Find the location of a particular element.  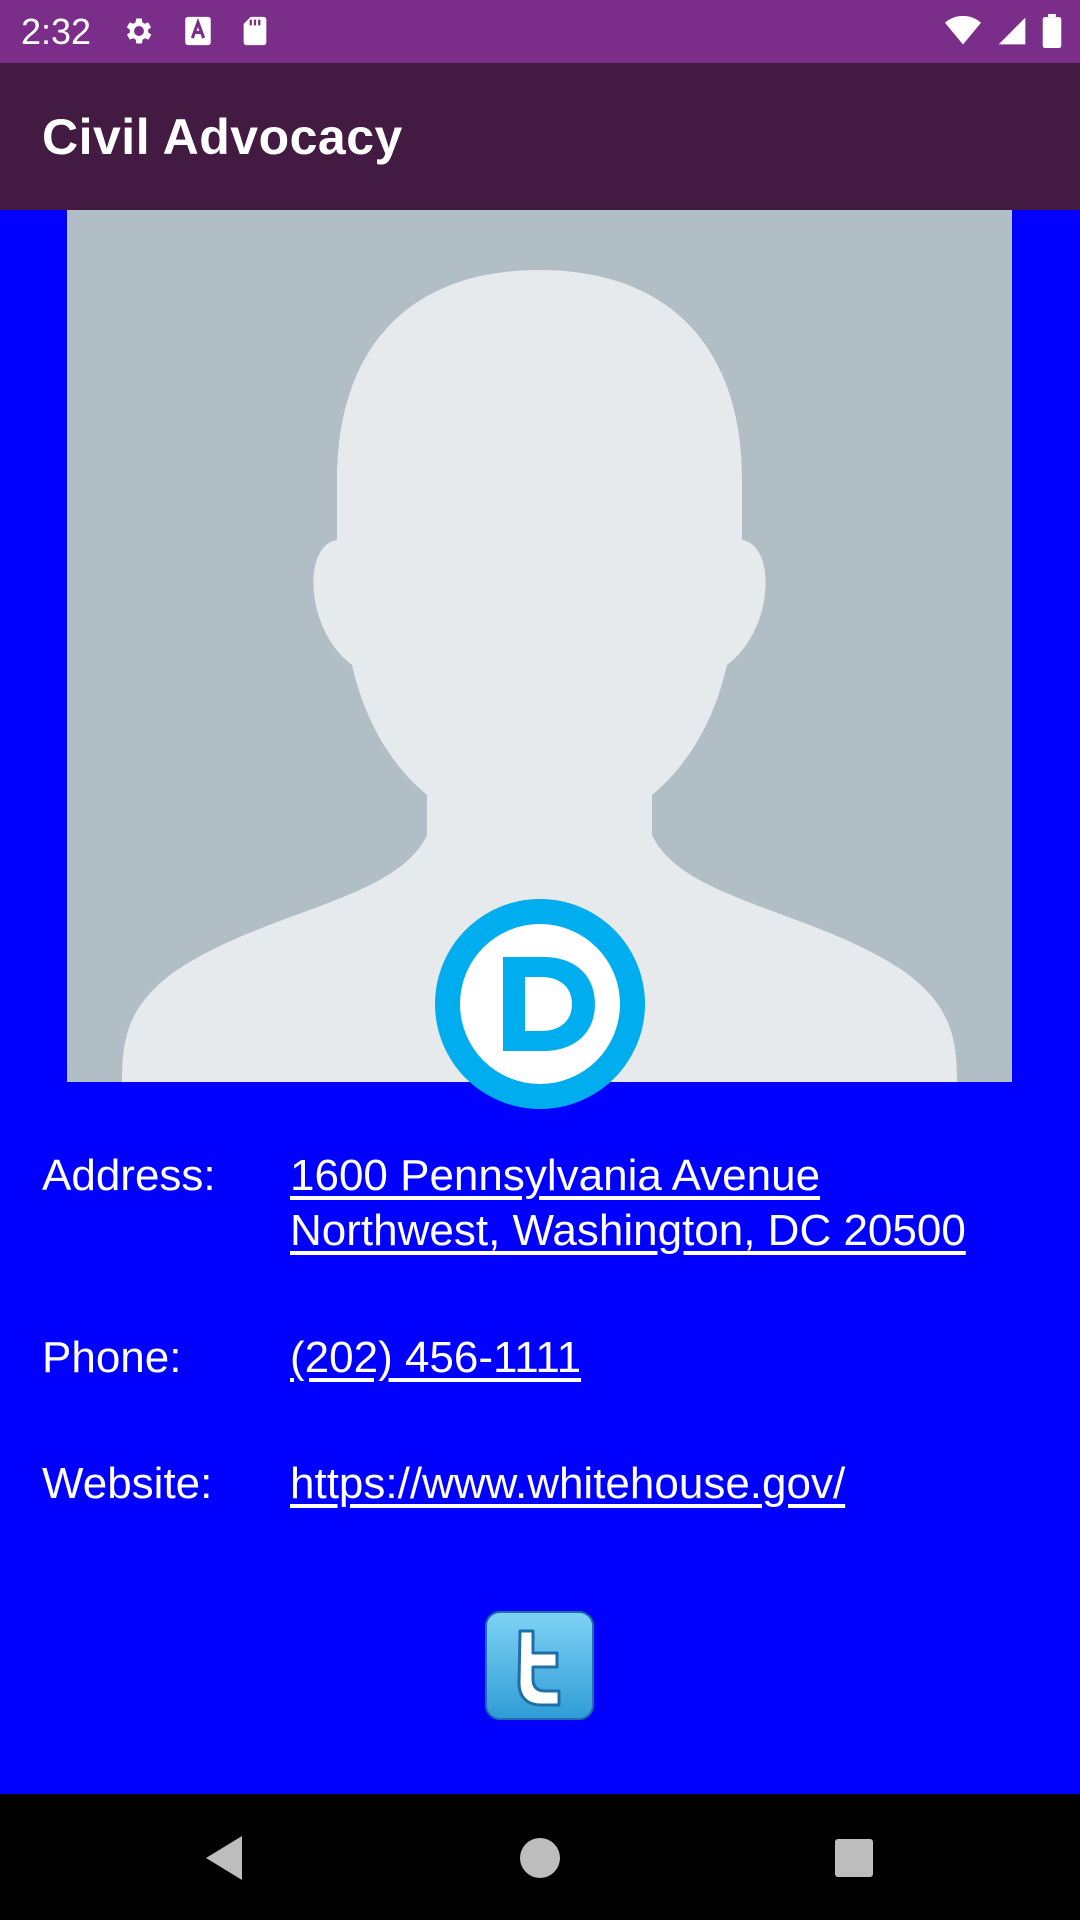

status-right-icons is located at coordinates (1003, 31).